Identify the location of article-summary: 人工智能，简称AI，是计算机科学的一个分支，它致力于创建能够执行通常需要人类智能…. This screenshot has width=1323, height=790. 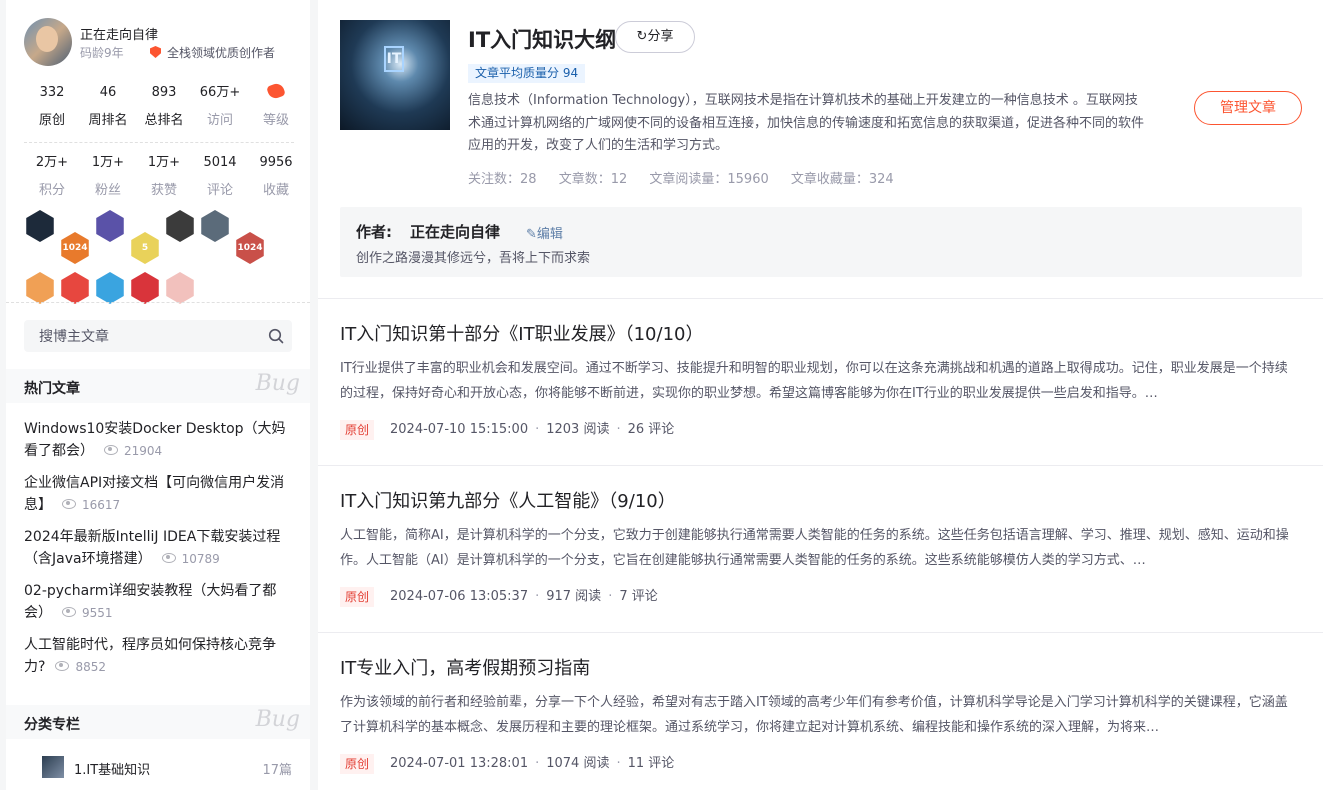
(820, 548).